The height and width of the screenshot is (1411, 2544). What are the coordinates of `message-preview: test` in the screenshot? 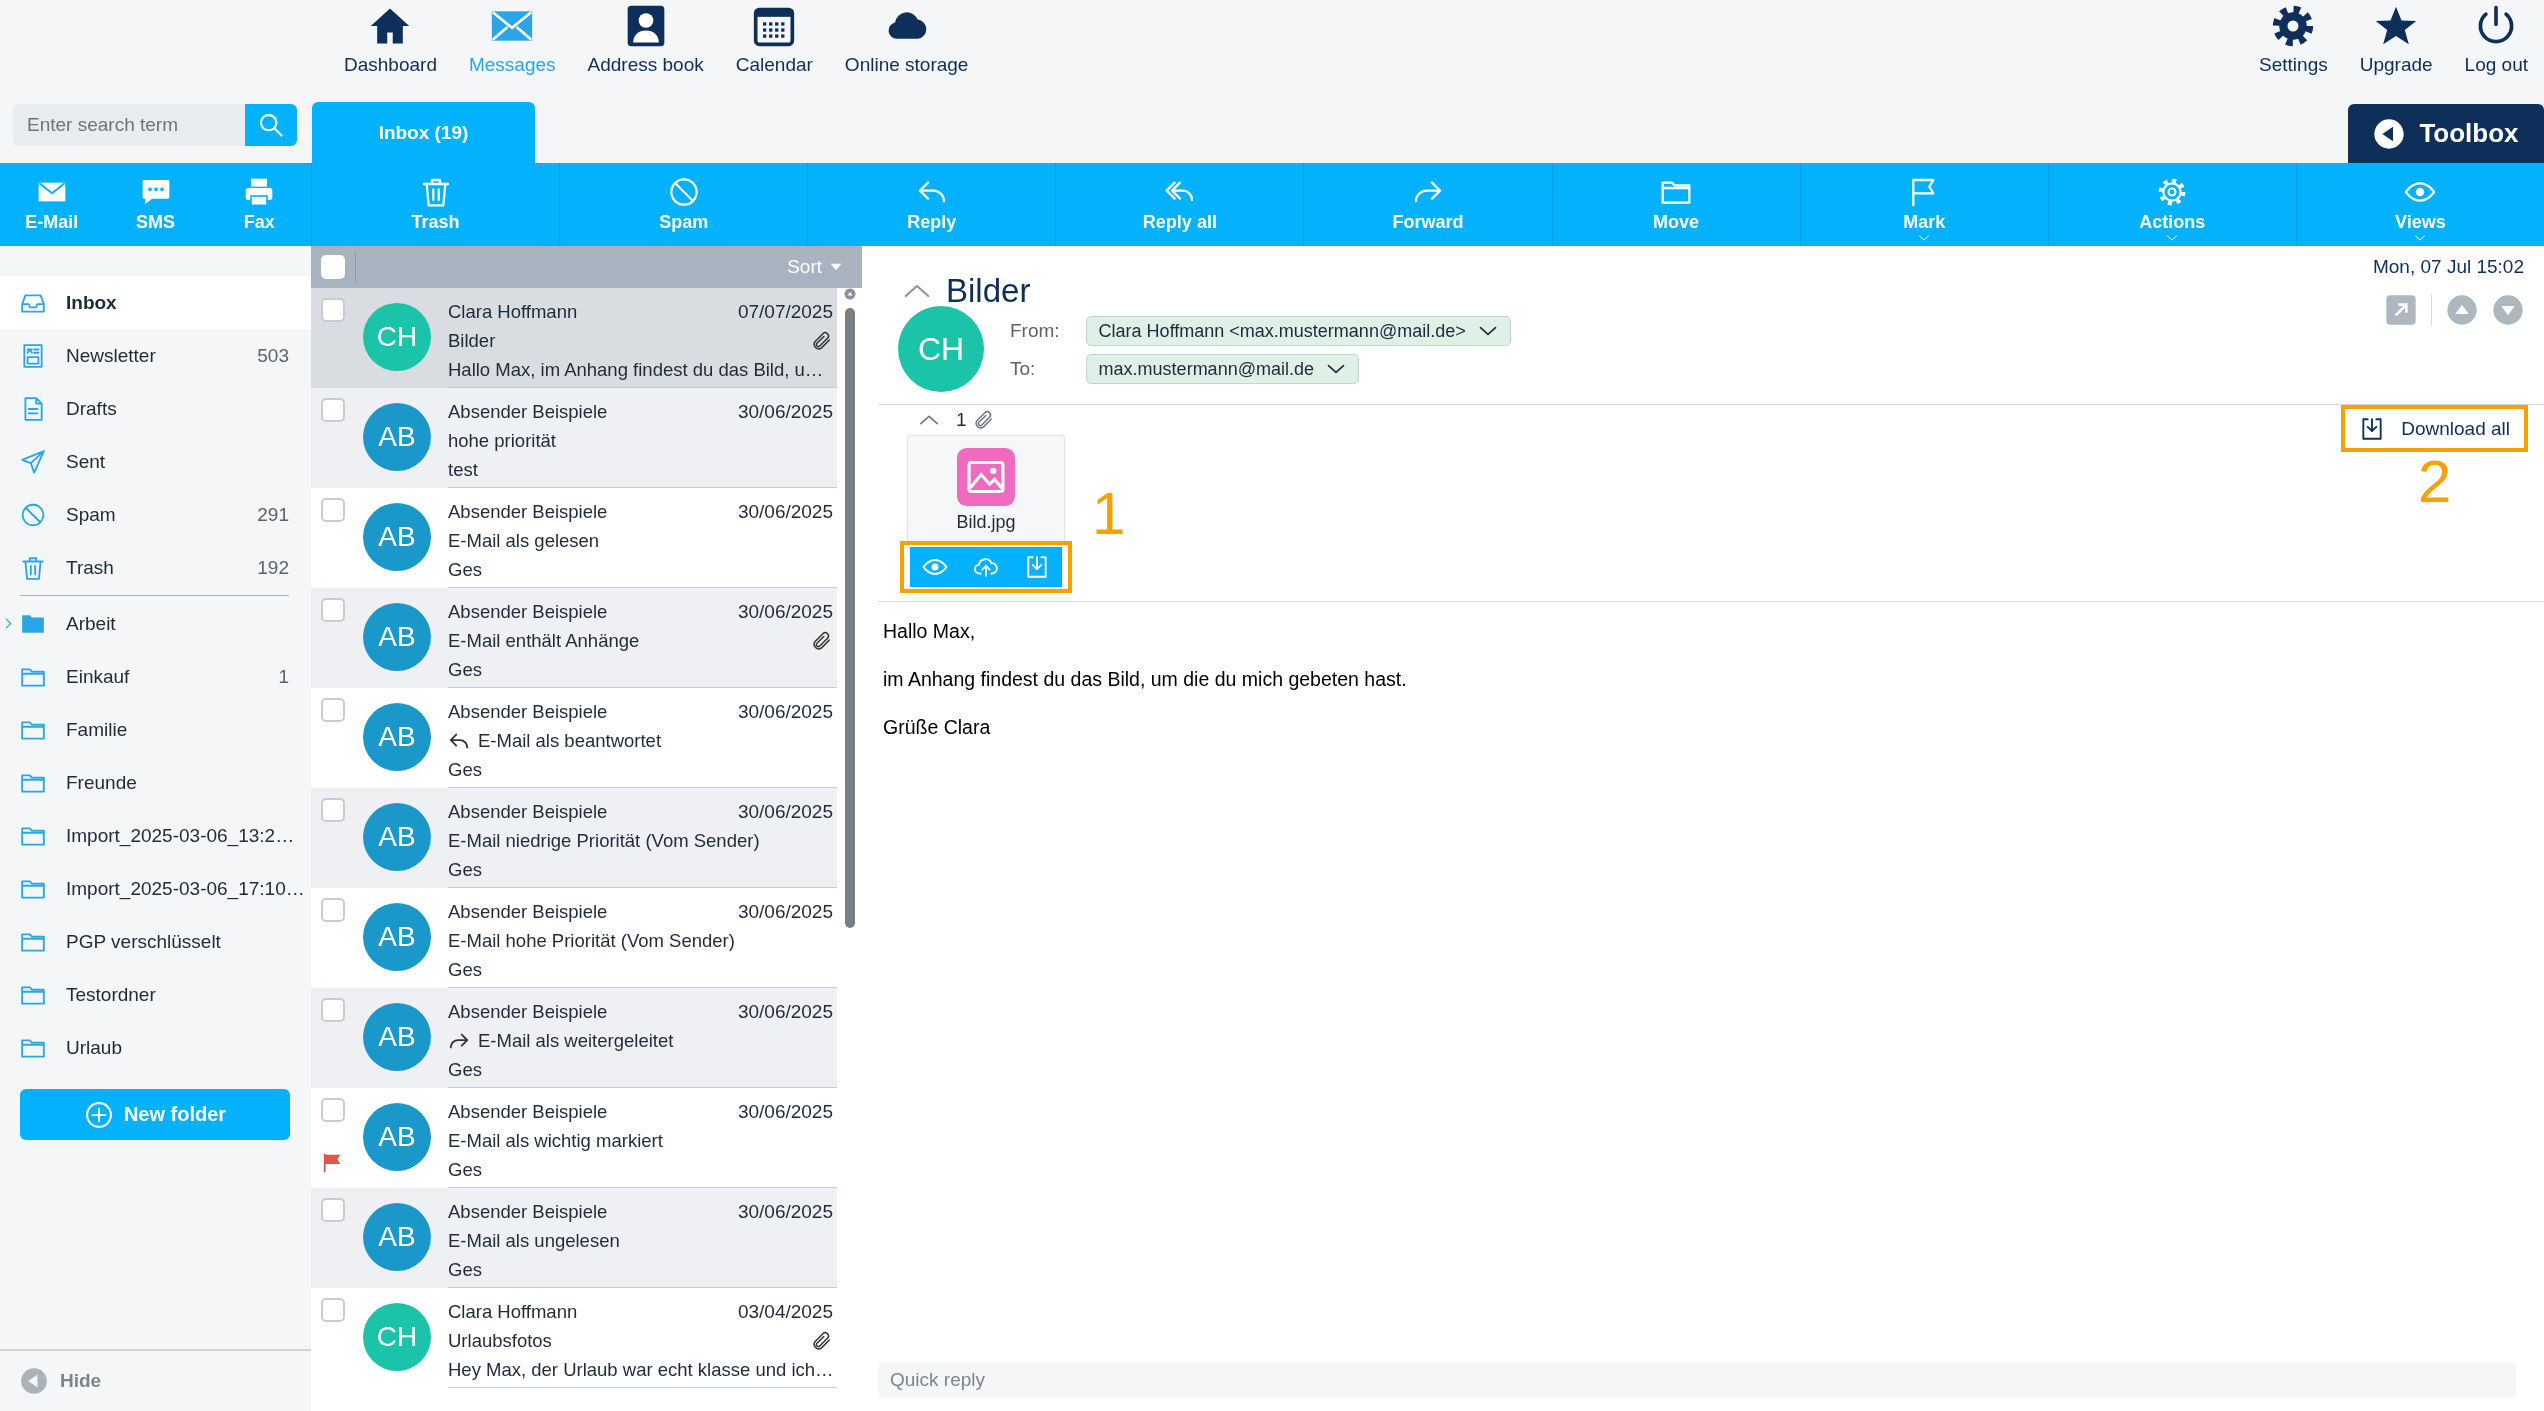 It's located at (463, 470).